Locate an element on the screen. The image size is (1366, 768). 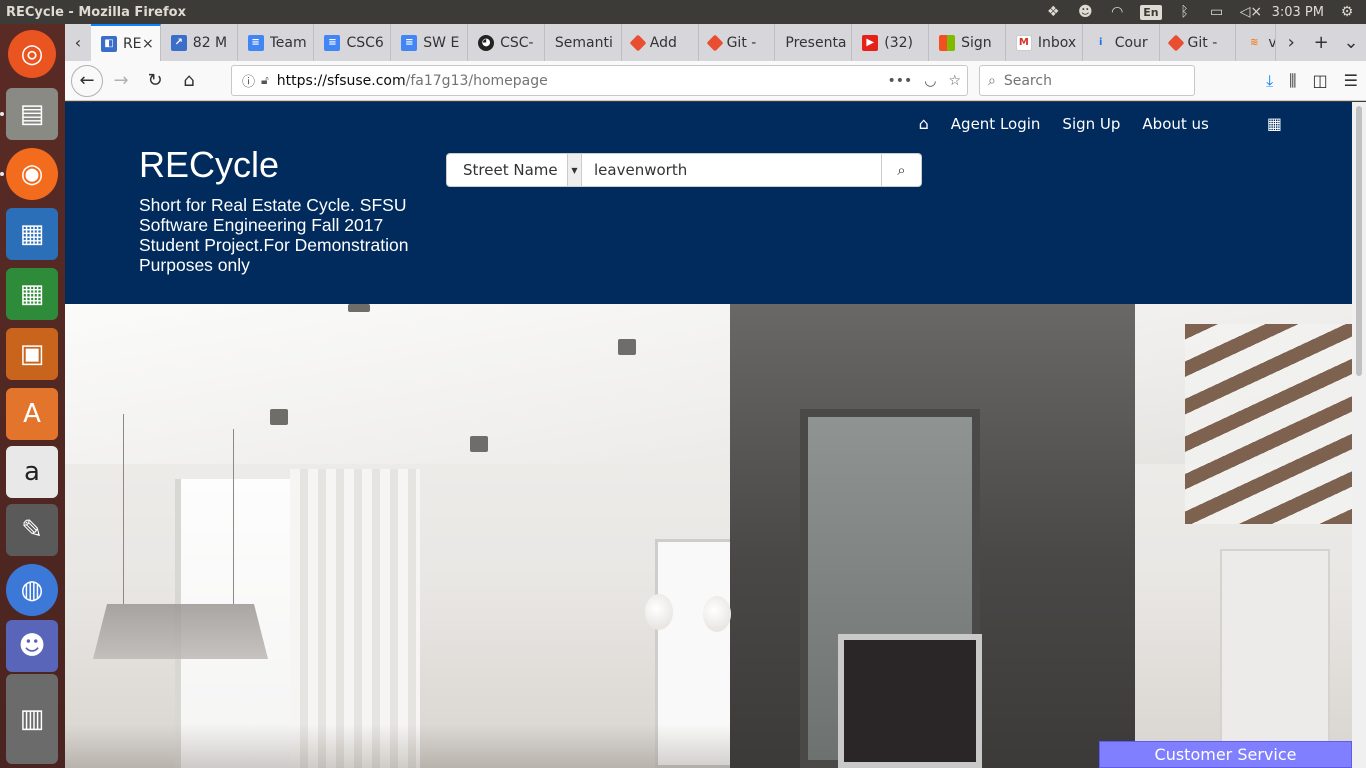
bluetooth-icon: ᛒ is located at coordinates (1185, 12).